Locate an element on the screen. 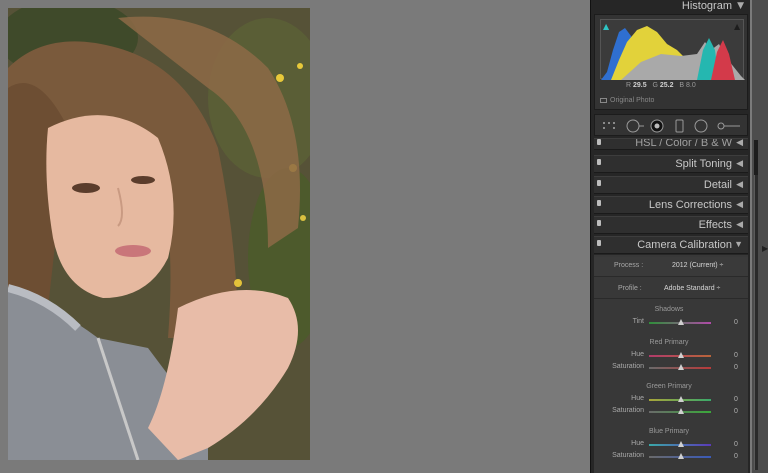 The width and height of the screenshot is (768, 473). g-value: 25.2 is located at coordinates (666, 85).